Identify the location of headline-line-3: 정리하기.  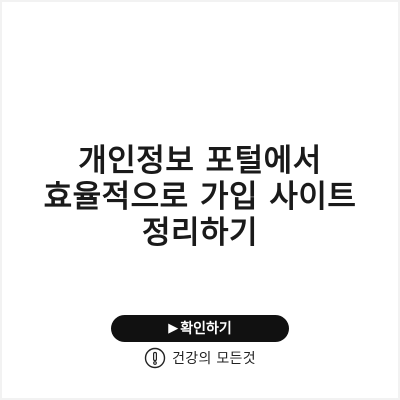
(200, 233).